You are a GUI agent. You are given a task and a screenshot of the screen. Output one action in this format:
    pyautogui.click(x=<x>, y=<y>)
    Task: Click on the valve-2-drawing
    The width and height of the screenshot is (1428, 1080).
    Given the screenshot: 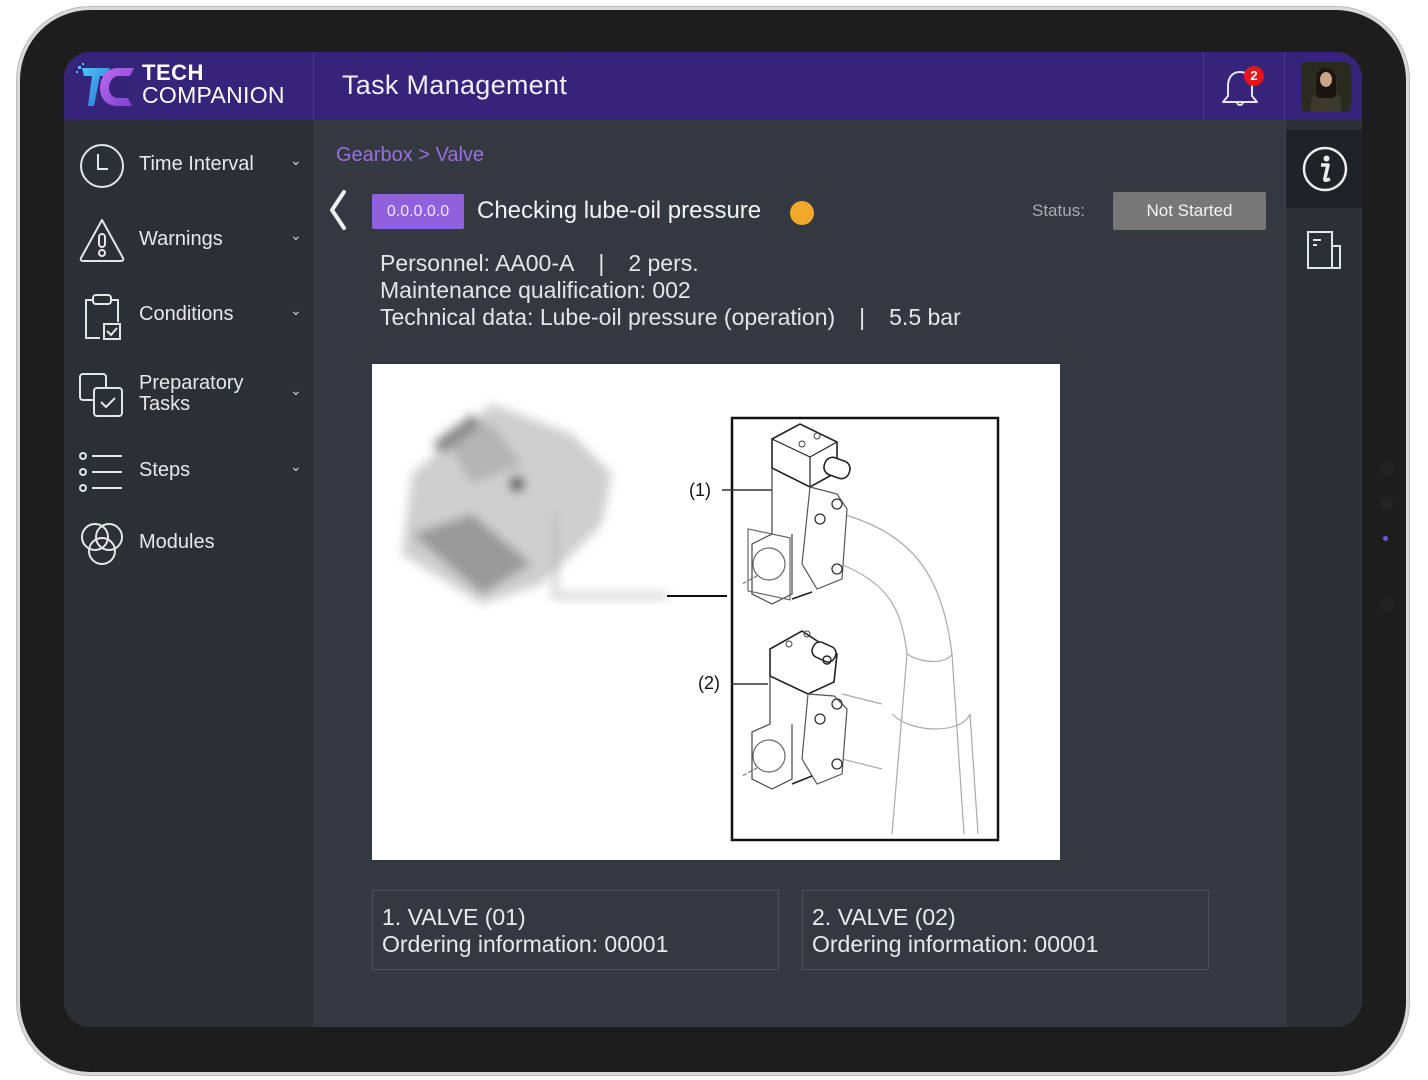 What is the action you would take?
    pyautogui.click(x=794, y=710)
    